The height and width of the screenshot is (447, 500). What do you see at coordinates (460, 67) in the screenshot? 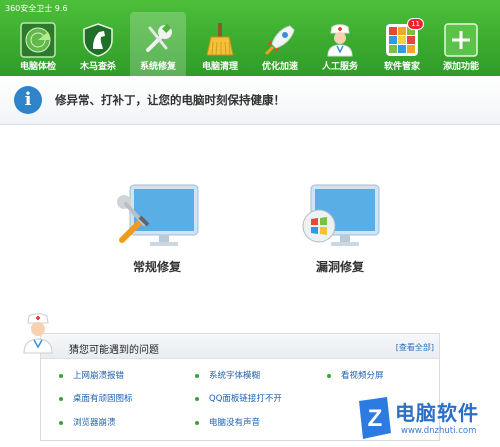
I see `tab-label: 添加功能` at bounding box center [460, 67].